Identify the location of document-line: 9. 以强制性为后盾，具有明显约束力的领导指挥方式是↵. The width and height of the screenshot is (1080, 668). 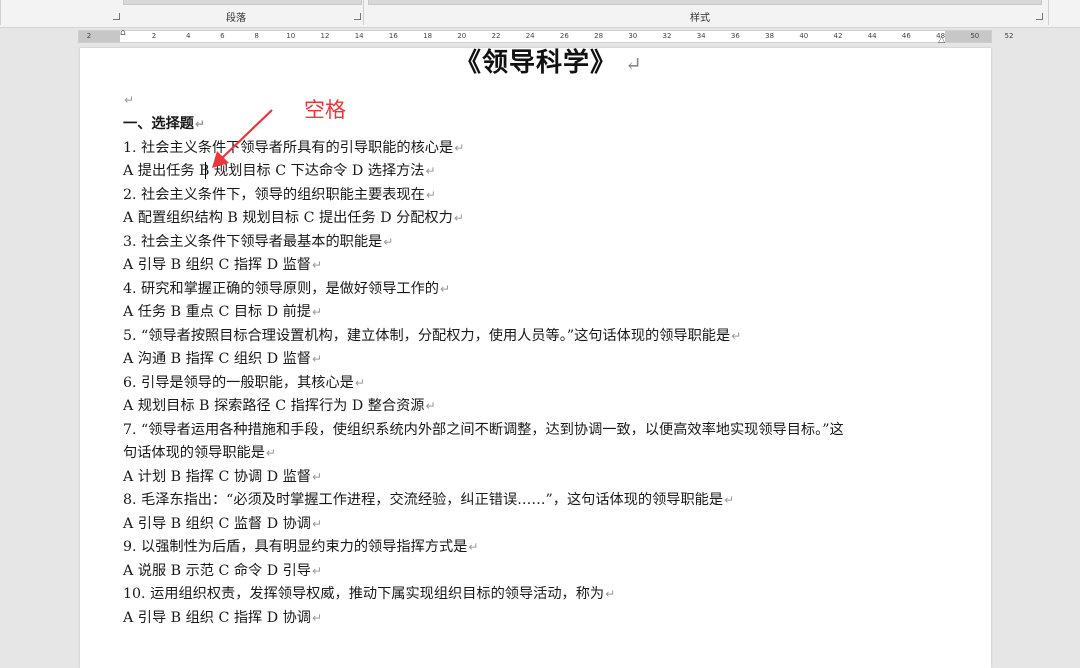
(300, 547).